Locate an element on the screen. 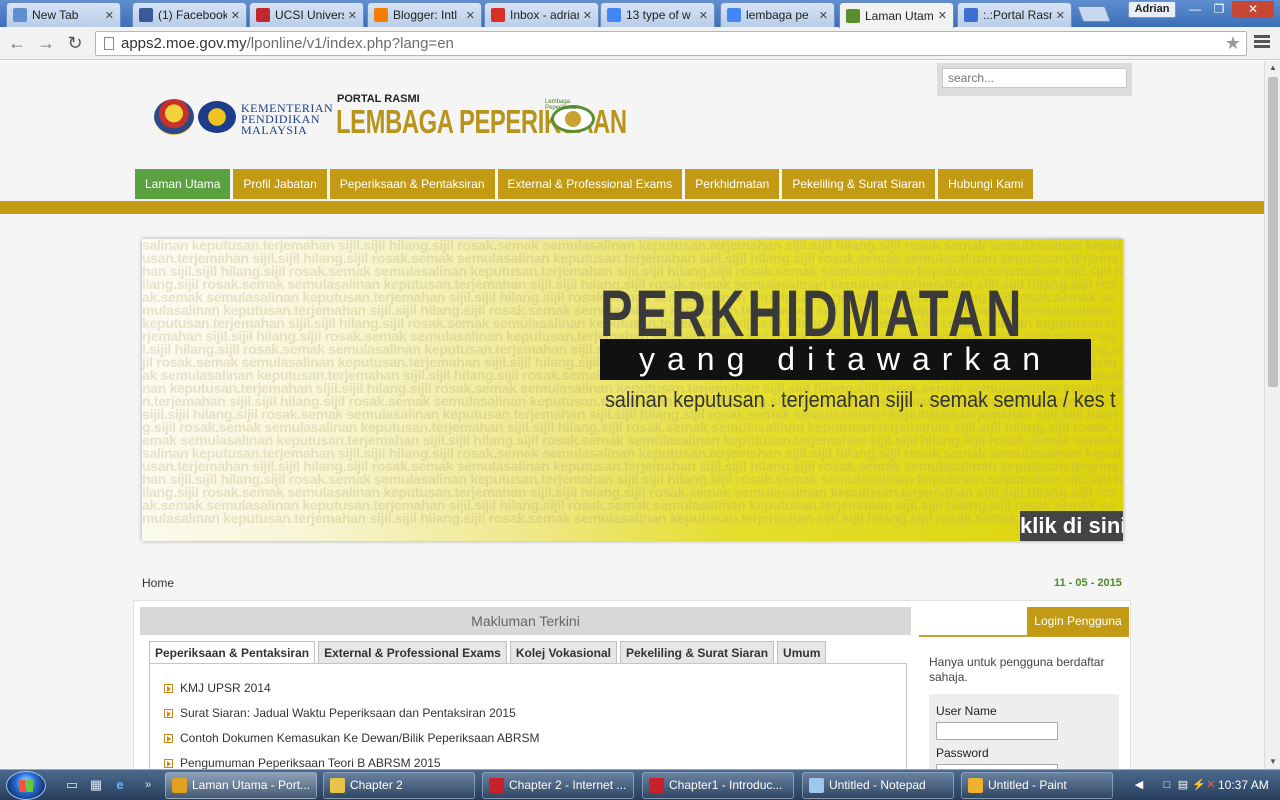 This screenshot has height=800, width=1280. banner-cta-button: klik di sini is located at coordinates (1071, 526).